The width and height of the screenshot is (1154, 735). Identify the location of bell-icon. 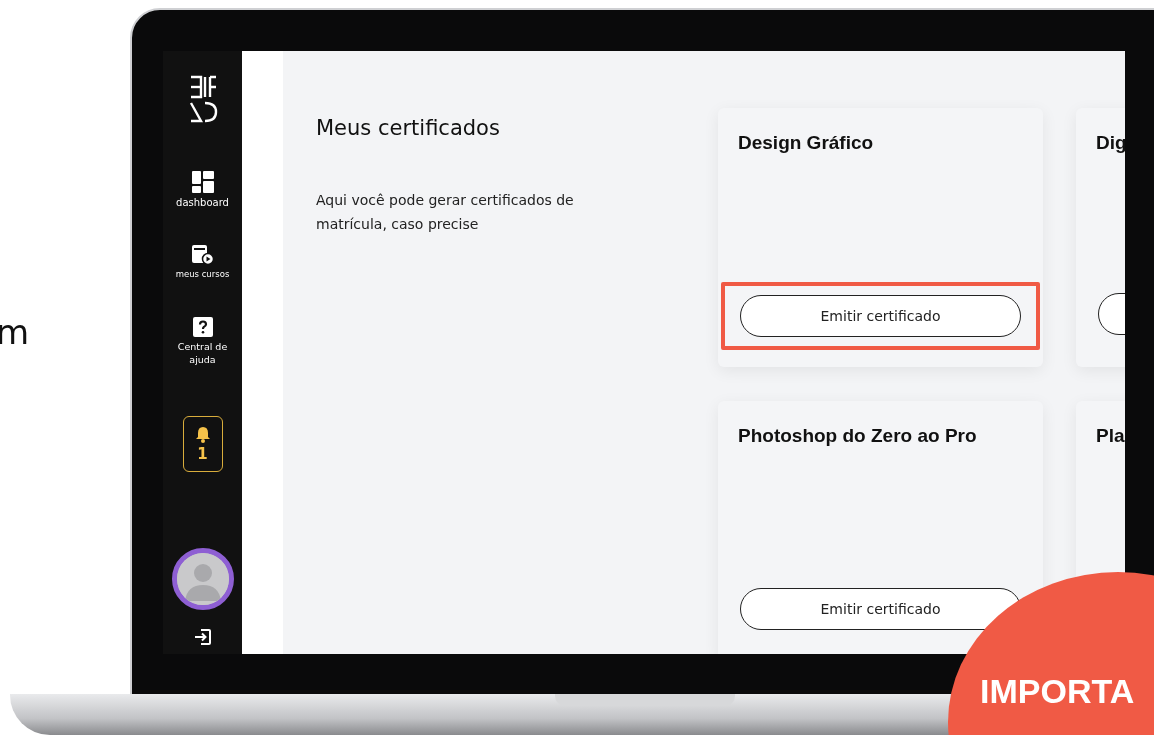
(202, 434).